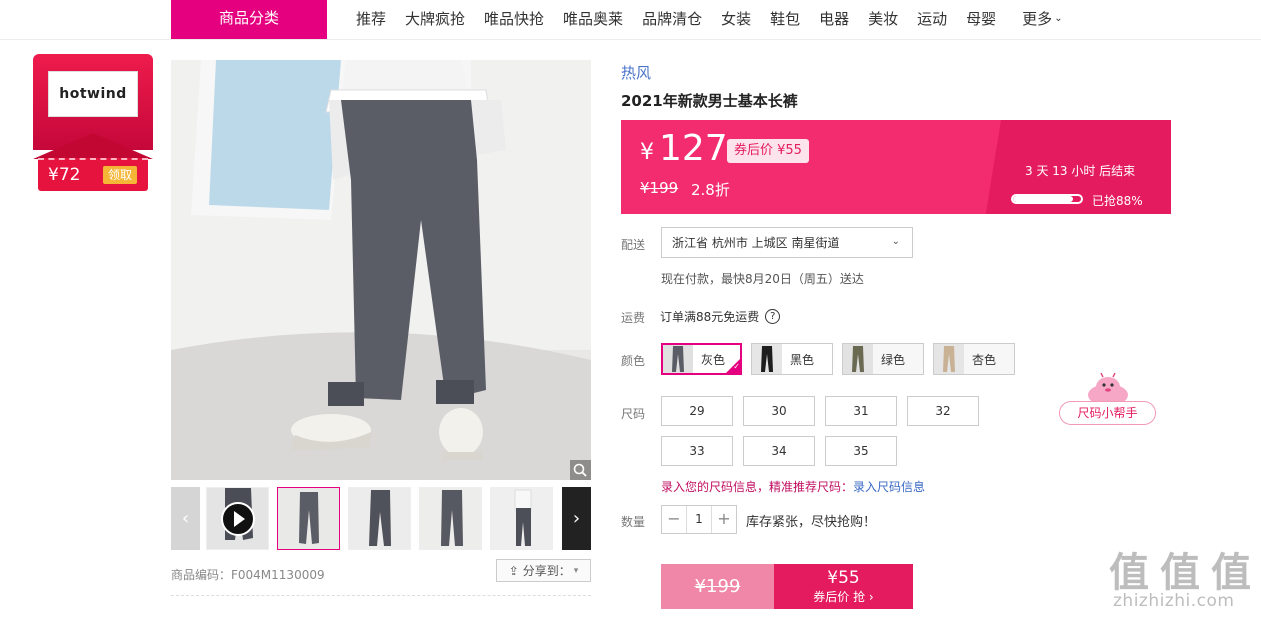  Describe the element at coordinates (713, 359) in the screenshot. I see `color-option-label: 灰色` at that location.